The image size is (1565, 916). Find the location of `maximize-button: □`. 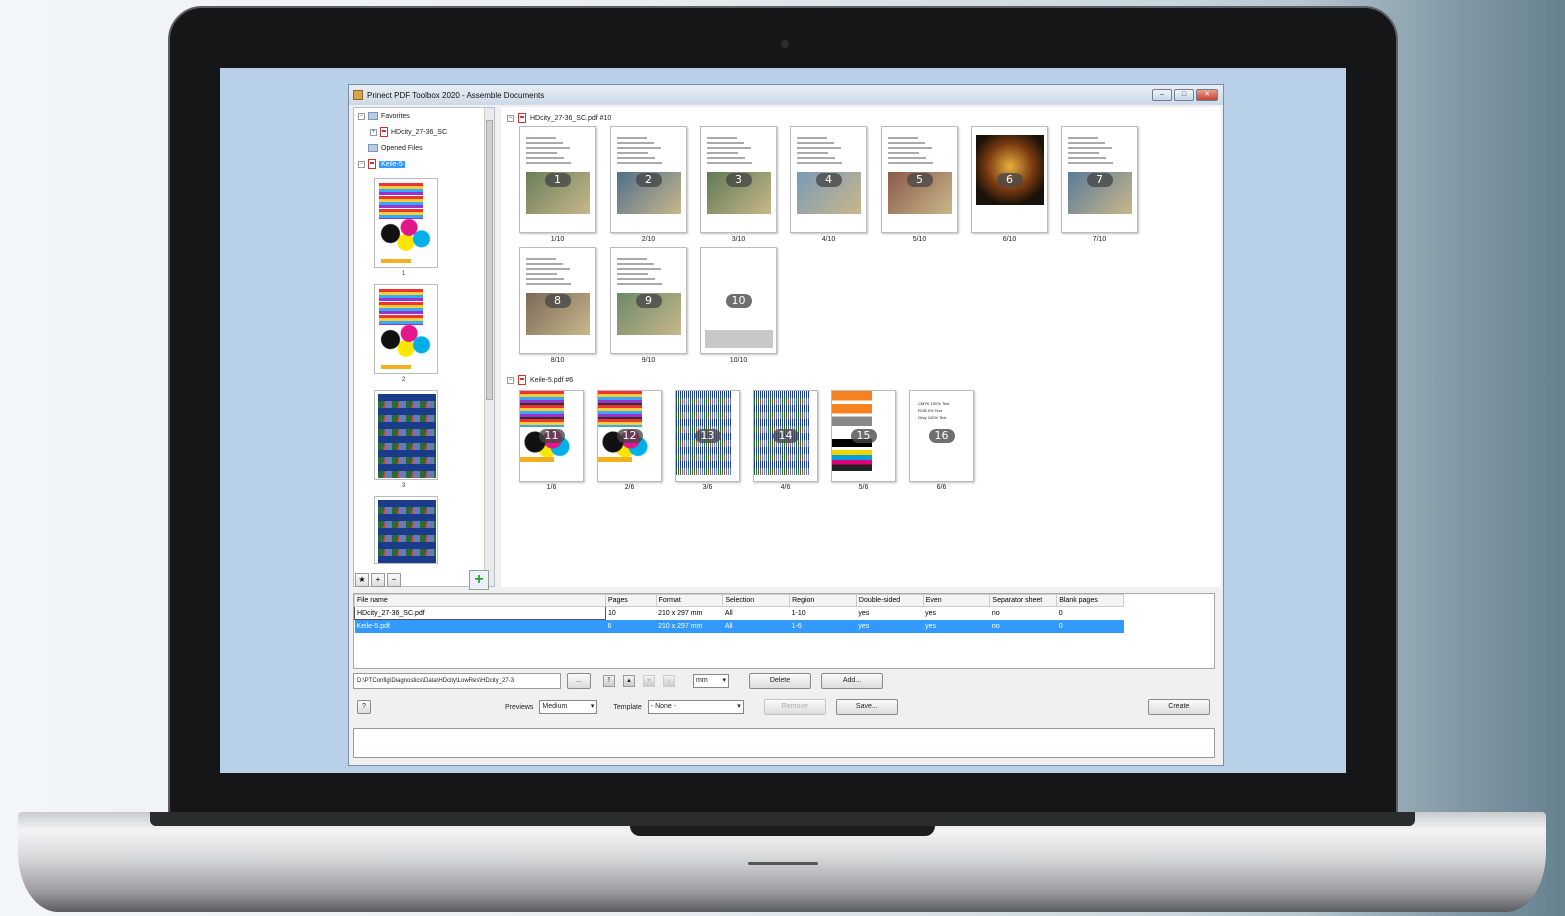

maximize-button: □ is located at coordinates (1184, 95).